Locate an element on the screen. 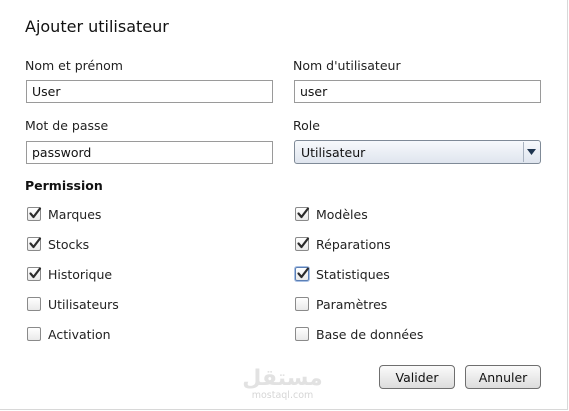  permission-item-base-de-donnees: Base de données is located at coordinates (359, 334).